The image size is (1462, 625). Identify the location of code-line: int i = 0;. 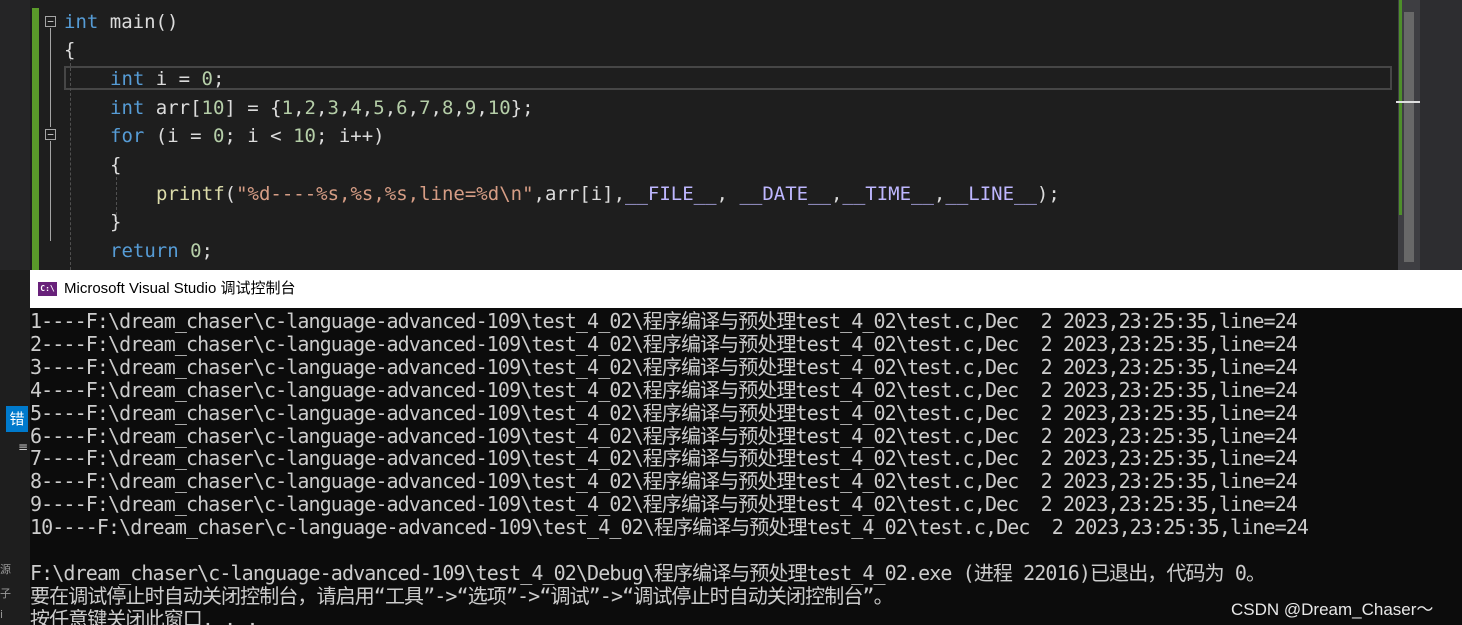
(167, 79).